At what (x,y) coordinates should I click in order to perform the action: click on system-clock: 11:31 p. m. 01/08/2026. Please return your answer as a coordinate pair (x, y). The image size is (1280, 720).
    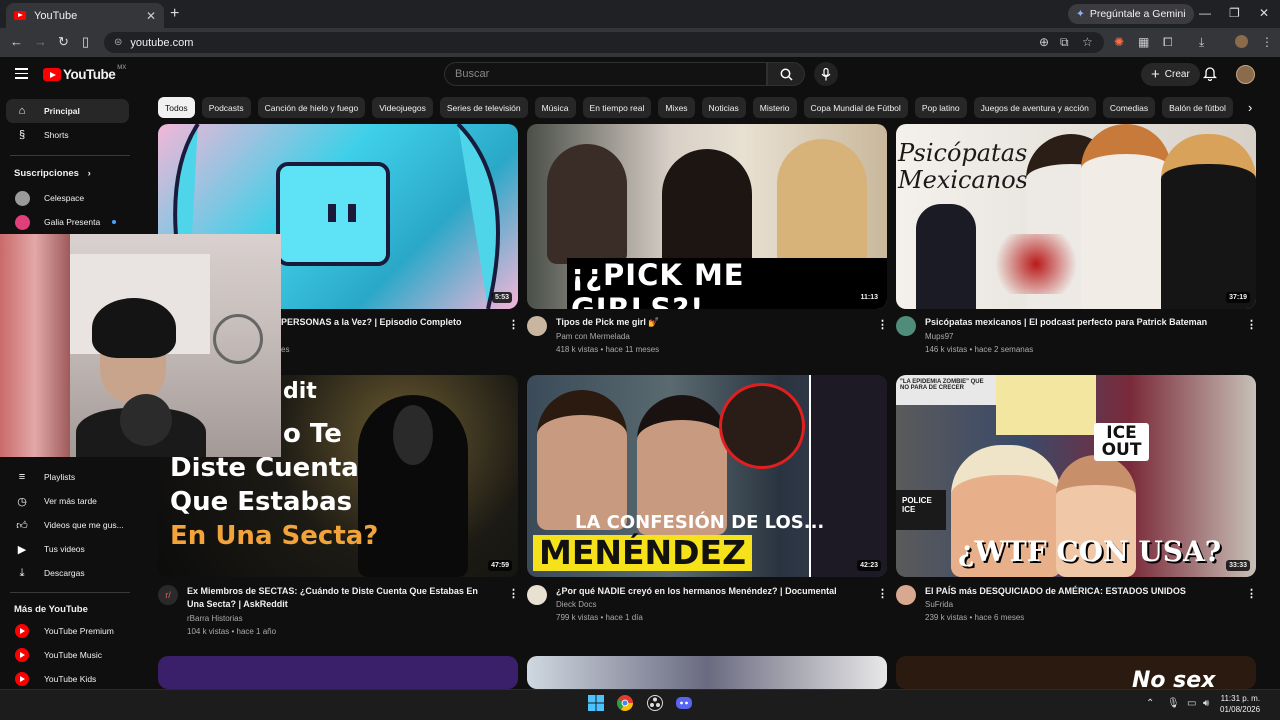
    Looking at the image, I should click on (1240, 704).